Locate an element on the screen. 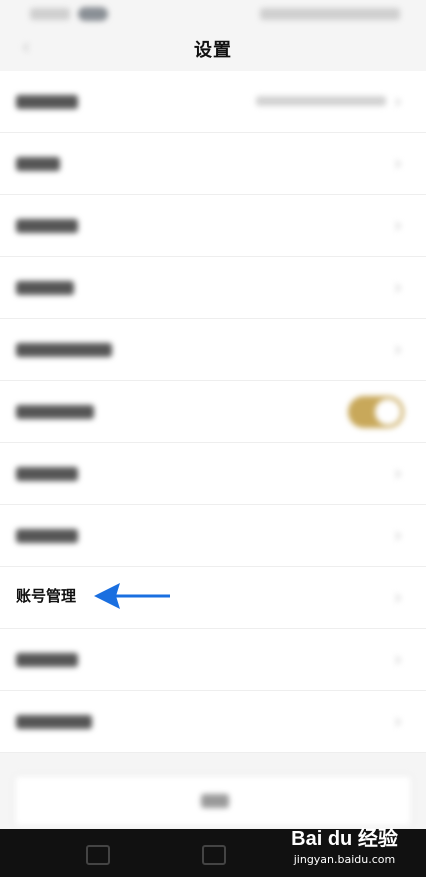  watermark-logo: Bai du 经验 jingyan.baidu.com is located at coordinates (344, 847).